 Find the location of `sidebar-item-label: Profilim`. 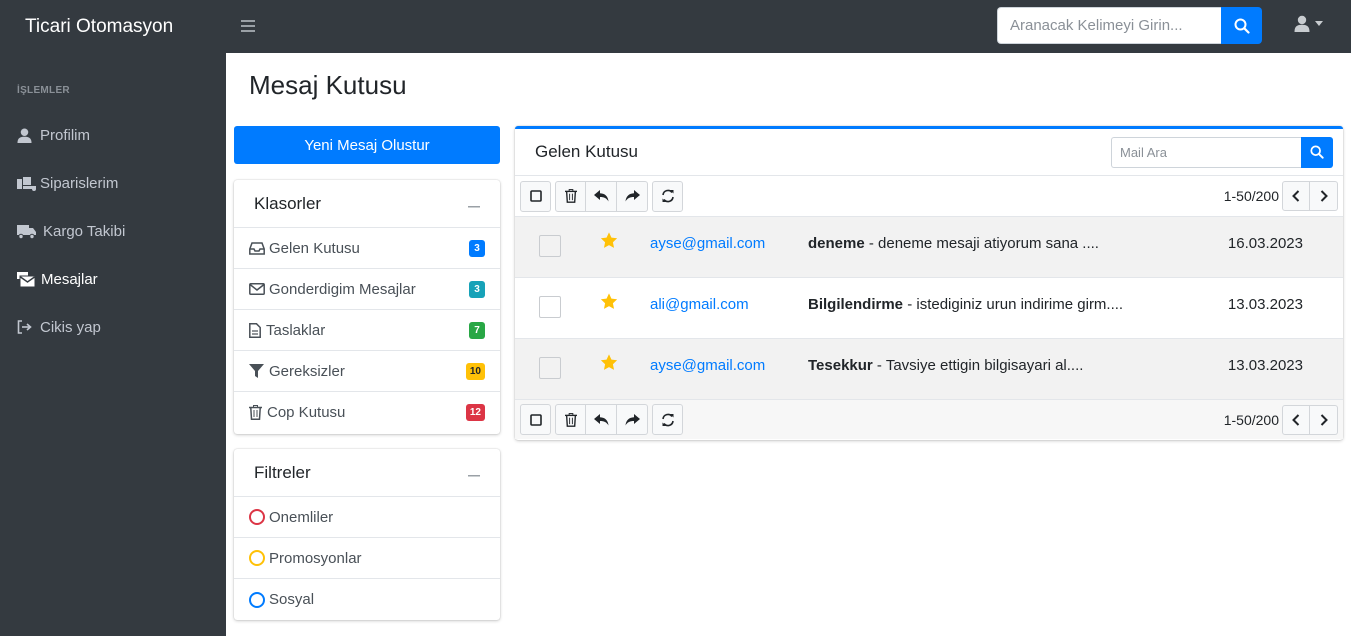

sidebar-item-label: Profilim is located at coordinates (65, 135).